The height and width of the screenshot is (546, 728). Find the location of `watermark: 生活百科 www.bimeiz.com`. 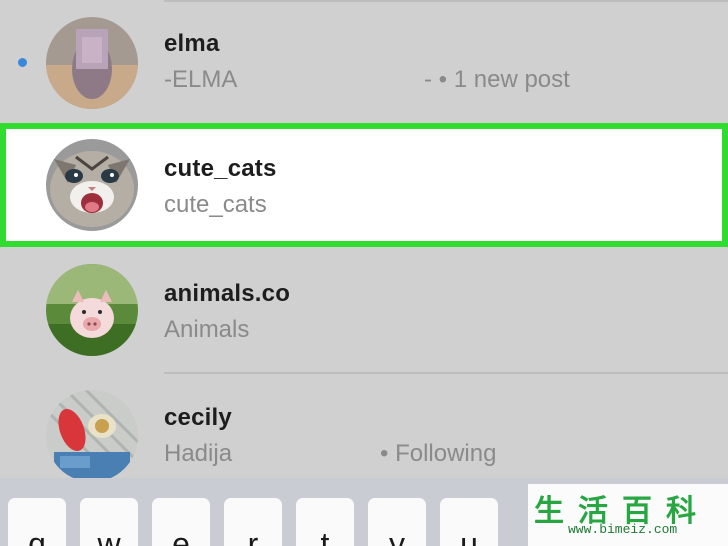

watermark: 生活百科 www.bimeiz.com is located at coordinates (628, 515).